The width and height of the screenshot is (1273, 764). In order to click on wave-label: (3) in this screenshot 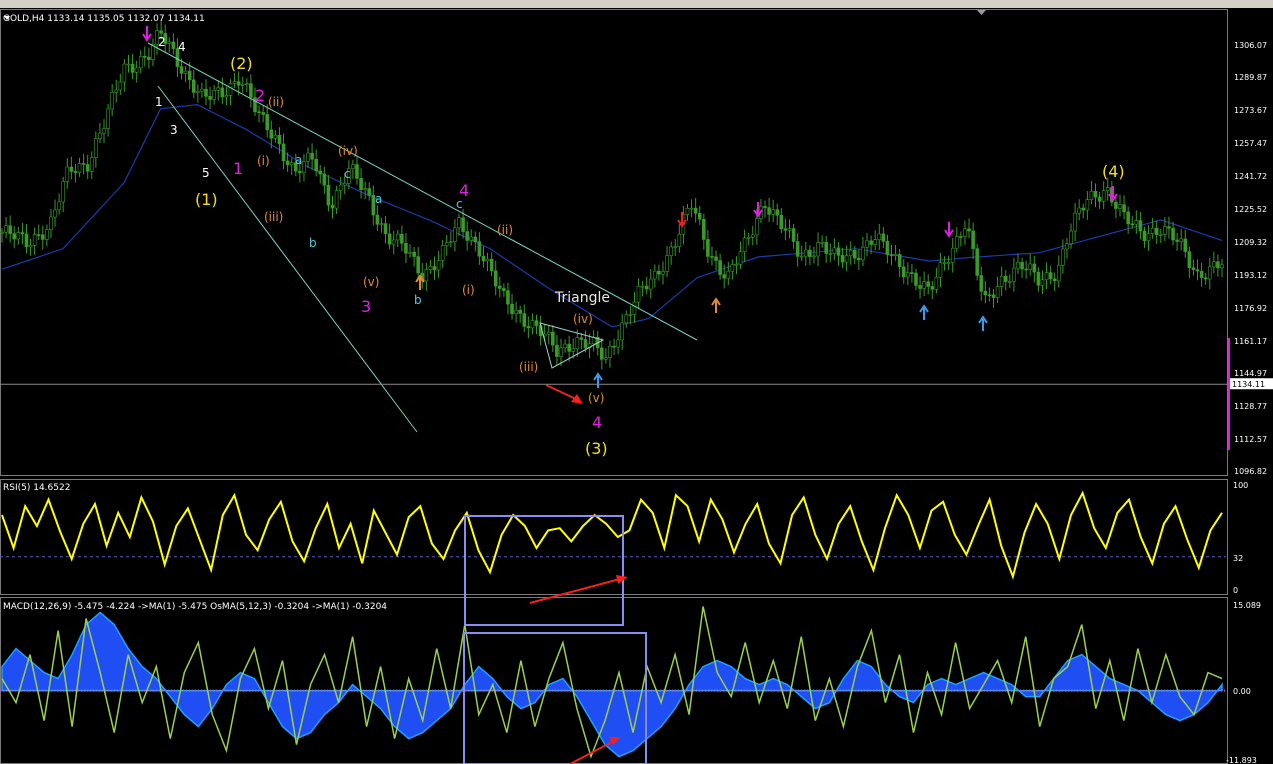, I will do `click(596, 448)`.